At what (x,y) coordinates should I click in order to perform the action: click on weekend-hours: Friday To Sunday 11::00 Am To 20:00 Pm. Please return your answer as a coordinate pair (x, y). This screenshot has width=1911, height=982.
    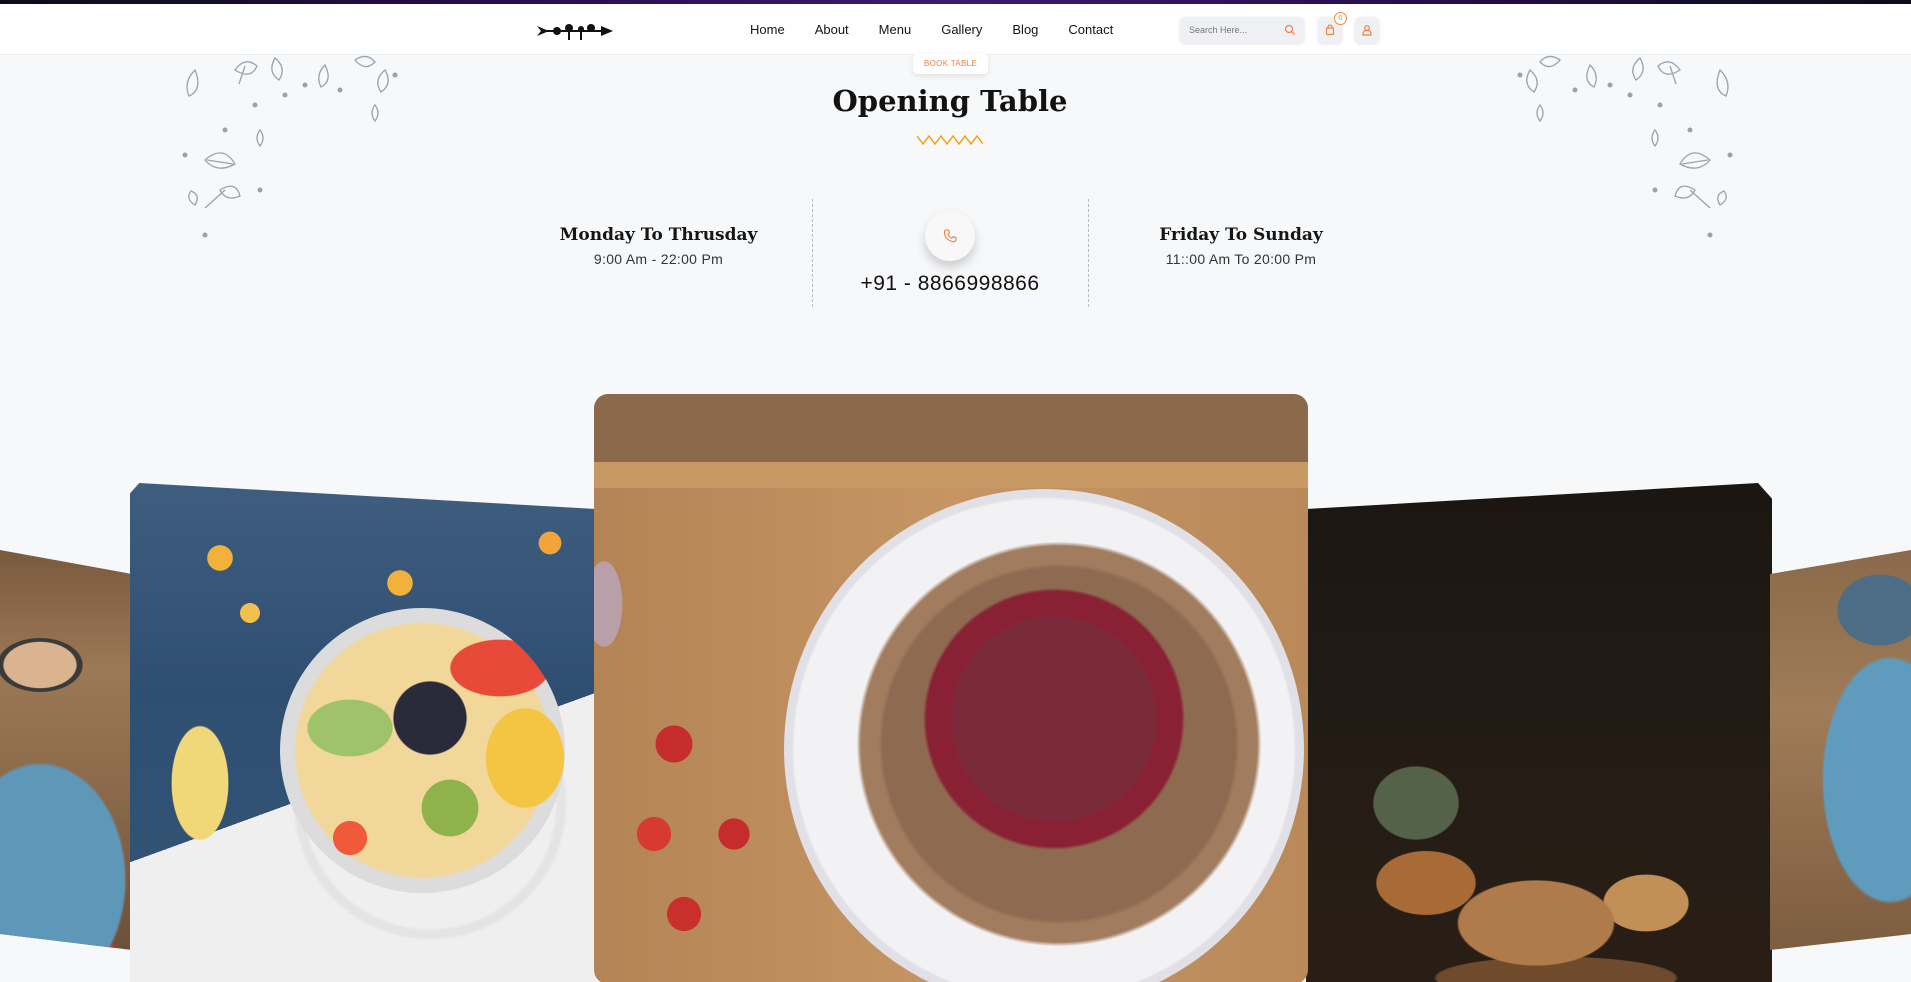
    Looking at the image, I should click on (1241, 246).